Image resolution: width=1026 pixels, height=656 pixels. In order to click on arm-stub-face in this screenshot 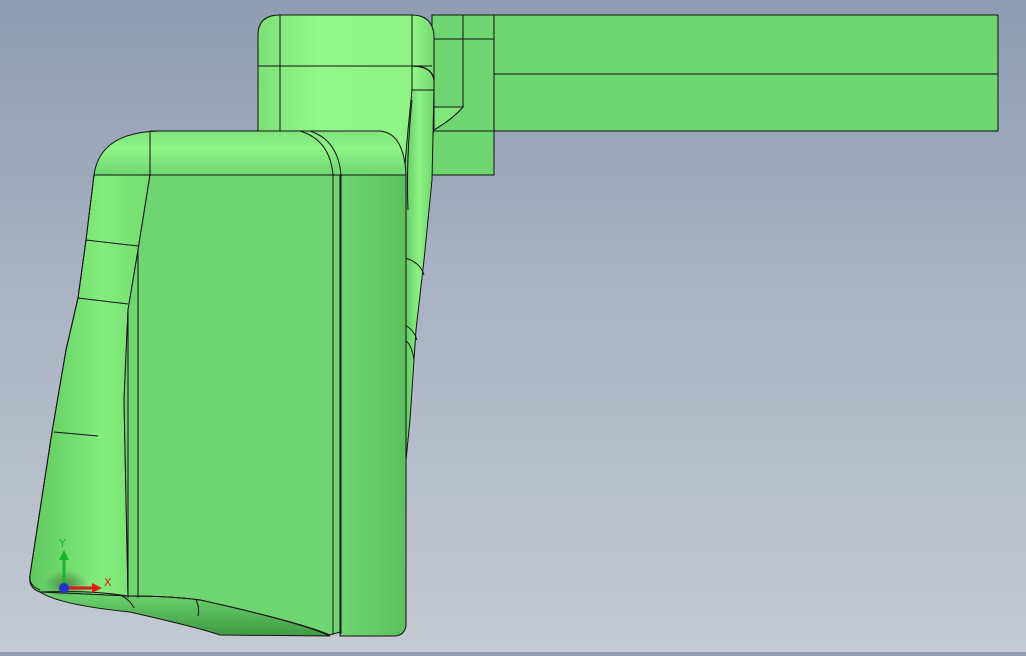, I will do `click(463, 153)`.